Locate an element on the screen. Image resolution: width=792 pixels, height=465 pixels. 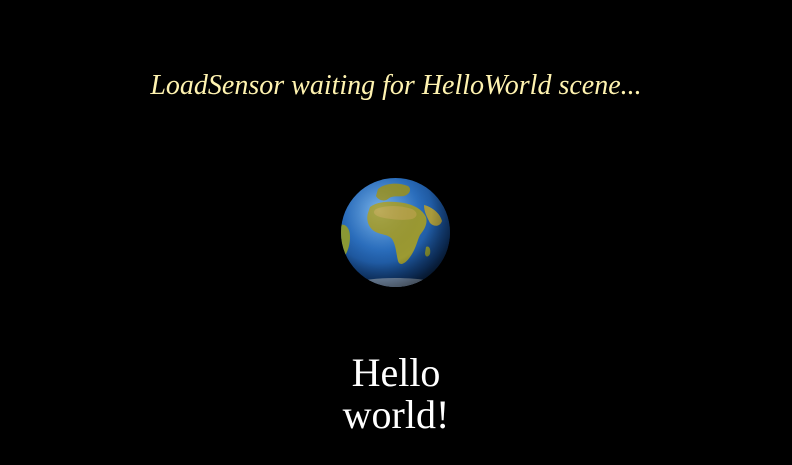
earth-globe-icon is located at coordinates (395, 232).